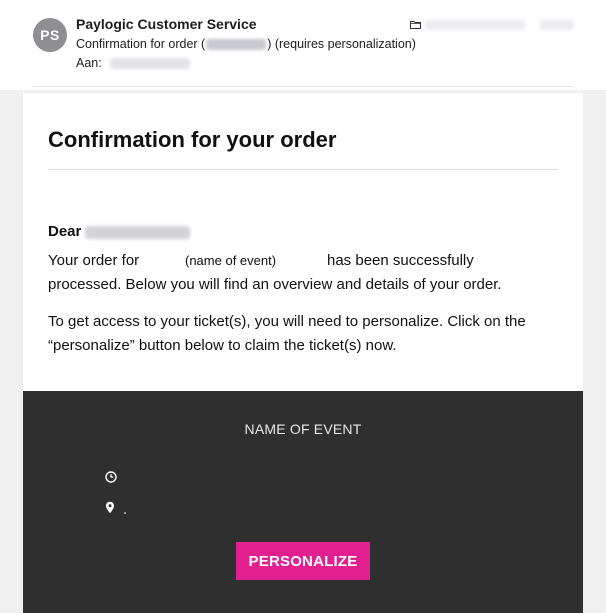  What do you see at coordinates (303, 429) in the screenshot?
I see `event-name: NAME OF EVENT` at bounding box center [303, 429].